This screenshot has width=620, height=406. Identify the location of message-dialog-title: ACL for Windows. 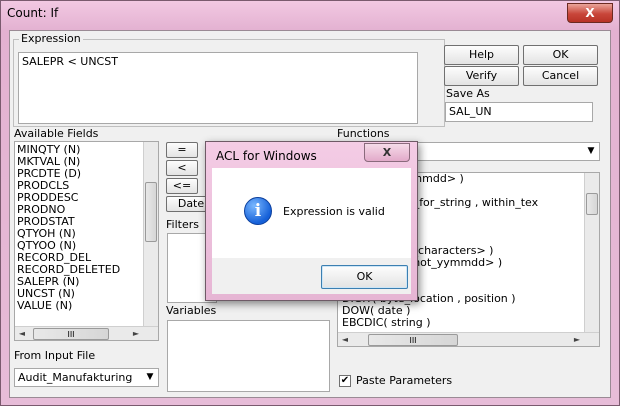
(266, 156).